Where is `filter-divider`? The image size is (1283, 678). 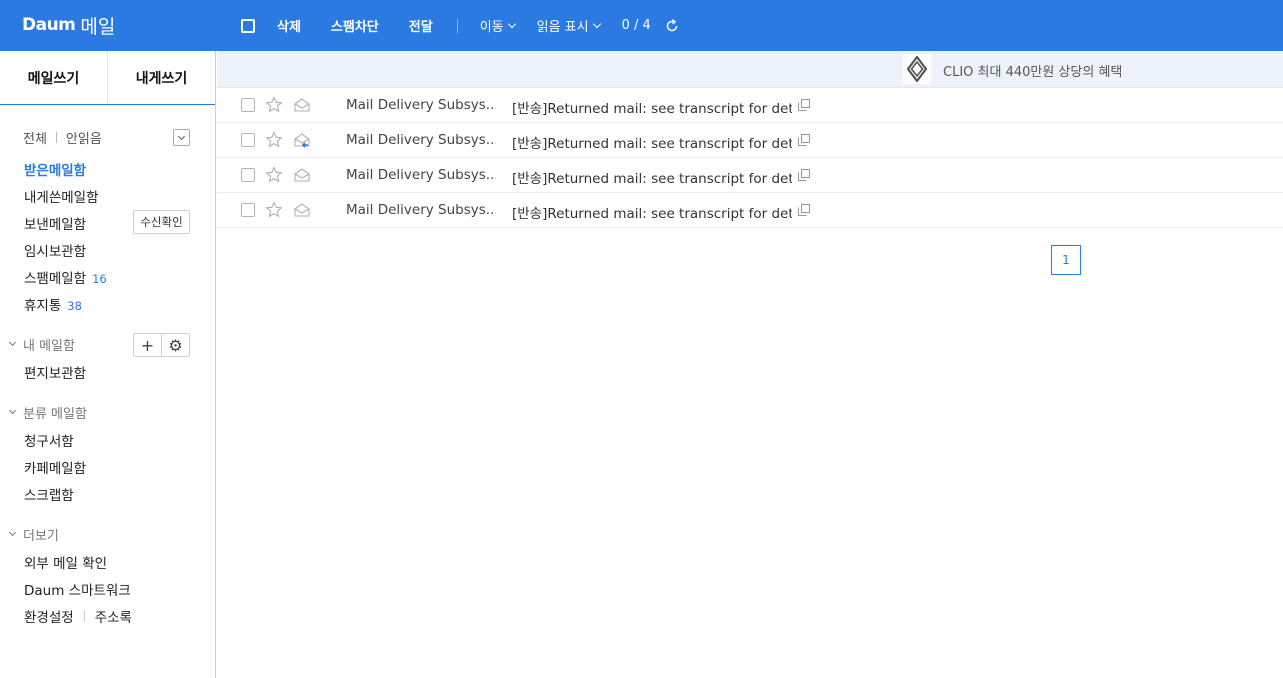
filter-divider is located at coordinates (56, 137).